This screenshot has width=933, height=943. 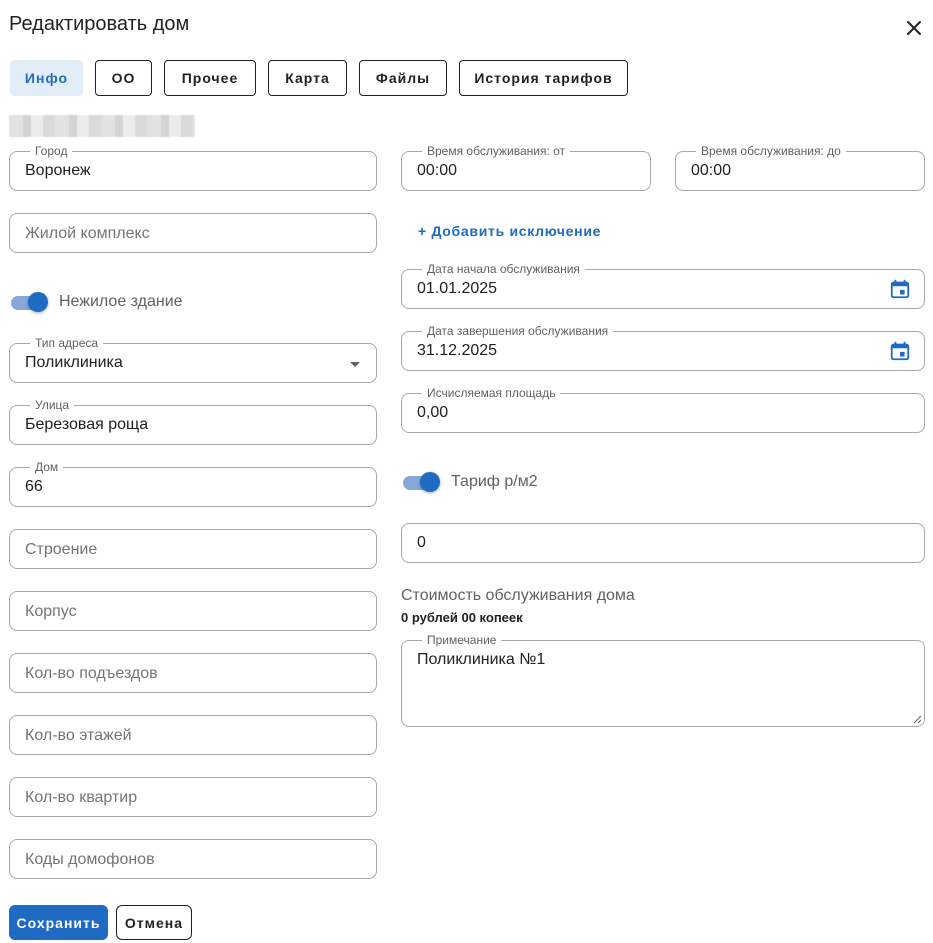 What do you see at coordinates (457, 350) in the screenshot?
I see `service-end-date-value: 31.12.2025` at bounding box center [457, 350].